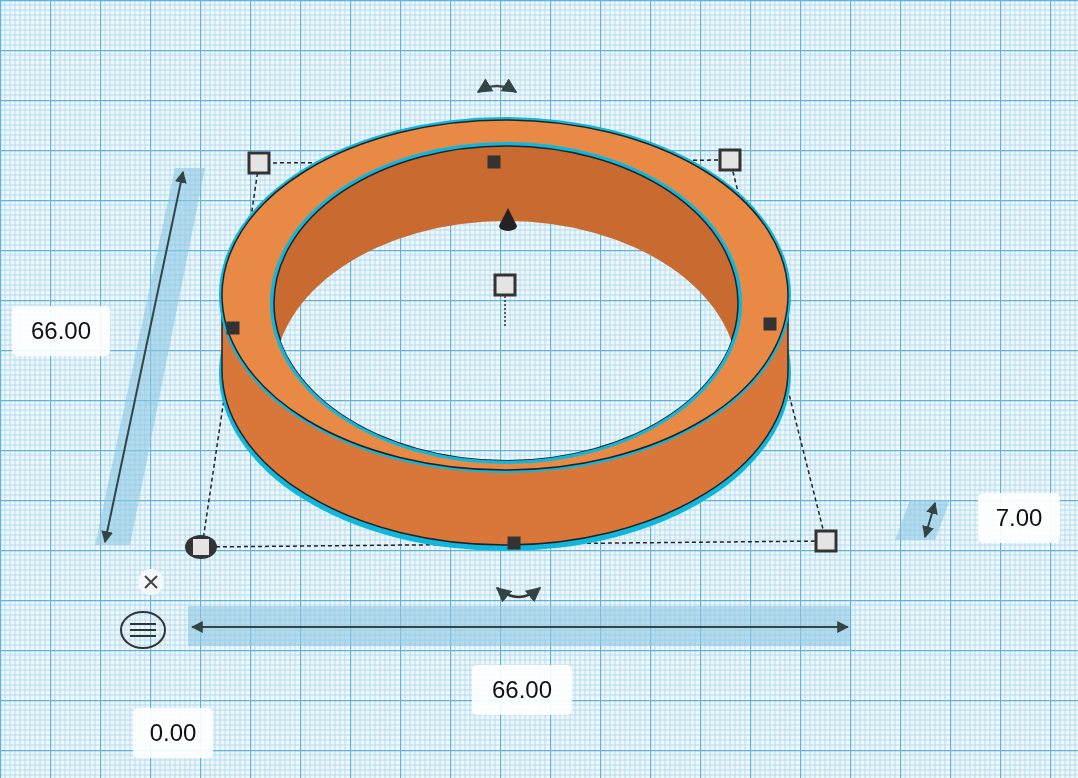  I want to click on menu-icon, so click(143, 630).